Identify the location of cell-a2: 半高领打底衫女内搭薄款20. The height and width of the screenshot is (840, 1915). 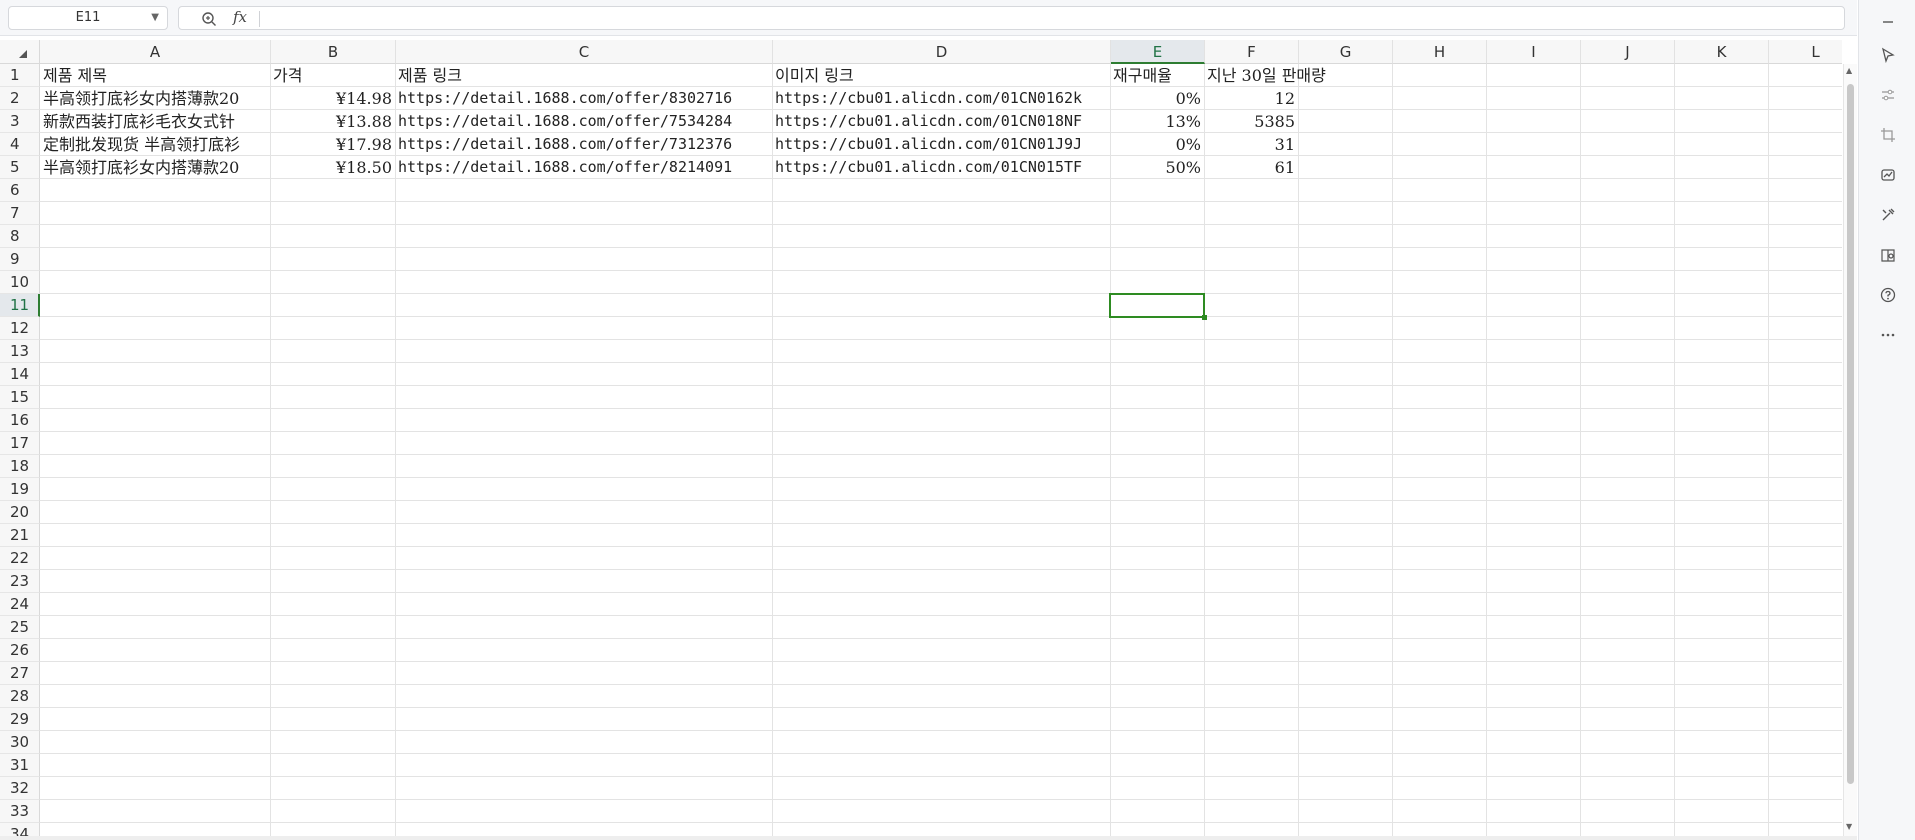
(155, 98).